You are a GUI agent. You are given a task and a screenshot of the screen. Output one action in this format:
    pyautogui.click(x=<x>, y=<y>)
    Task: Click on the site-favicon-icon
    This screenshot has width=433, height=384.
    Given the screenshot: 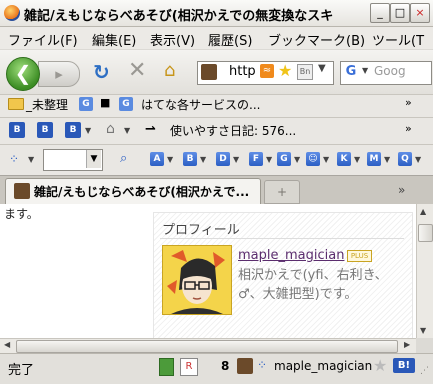 What is the action you would take?
    pyautogui.click(x=209, y=72)
    